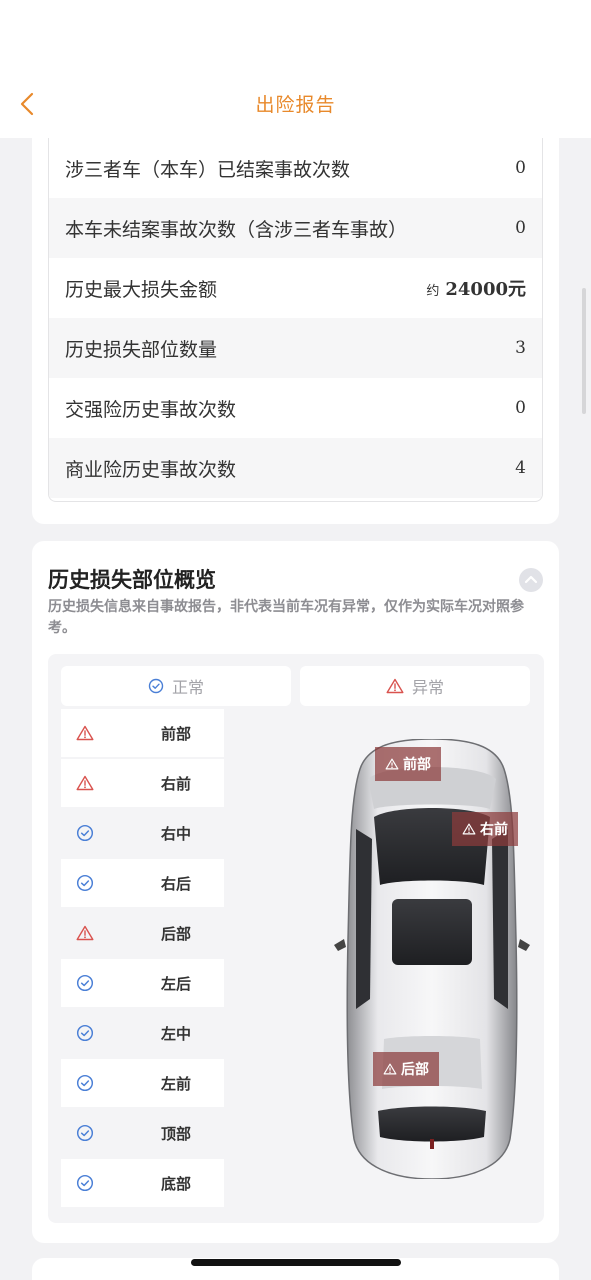 Image resolution: width=591 pixels, height=1280 pixels. What do you see at coordinates (142, 933) in the screenshot?
I see `part-row-rear: 后部` at bounding box center [142, 933].